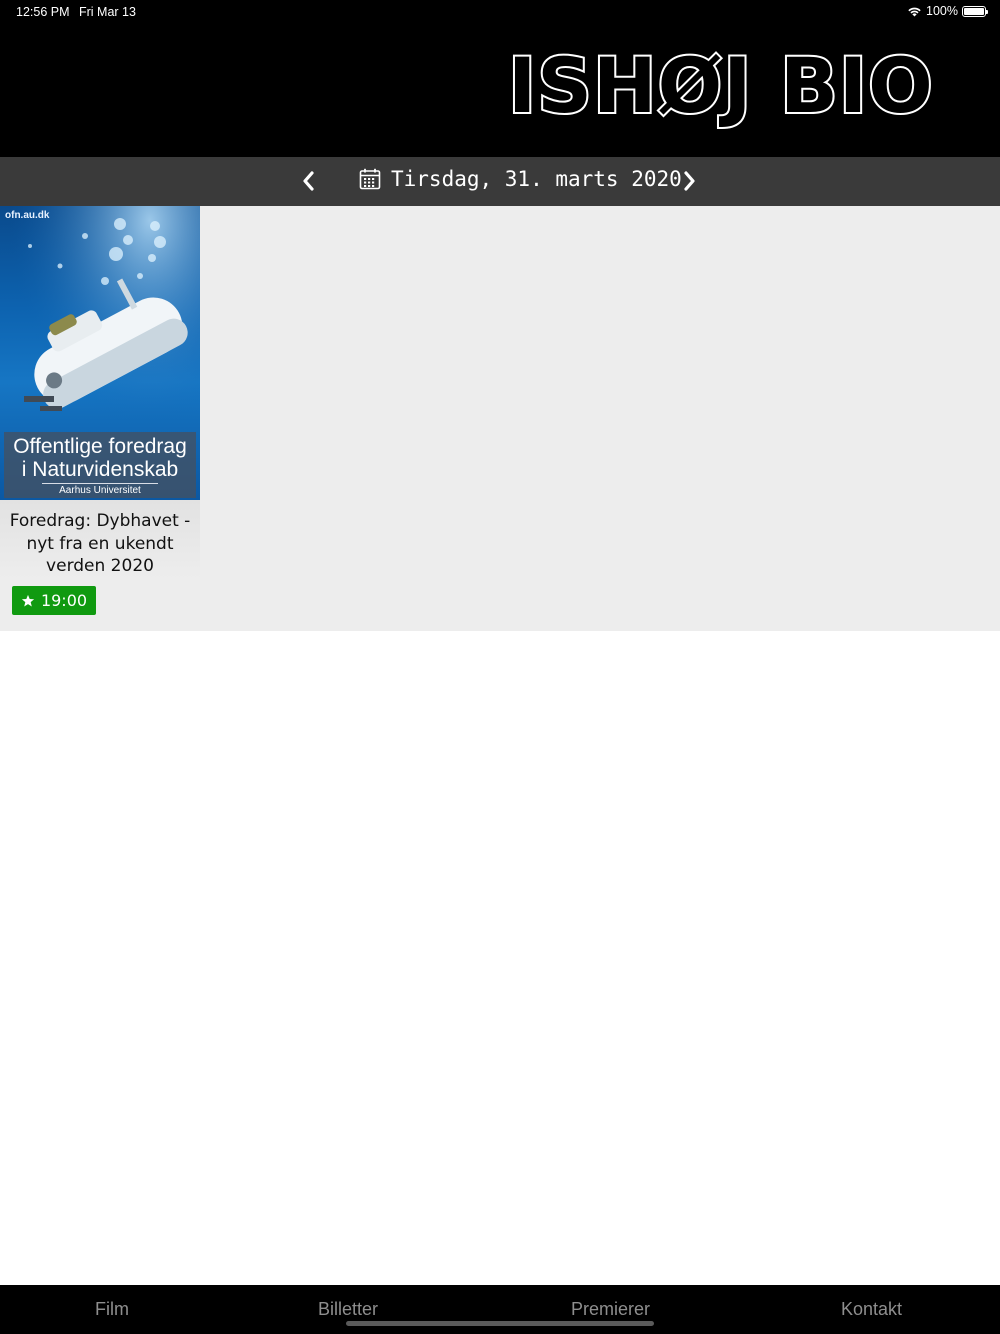 The height and width of the screenshot is (1334, 1000). I want to click on status-date: Fri Mar 13, so click(107, 12).